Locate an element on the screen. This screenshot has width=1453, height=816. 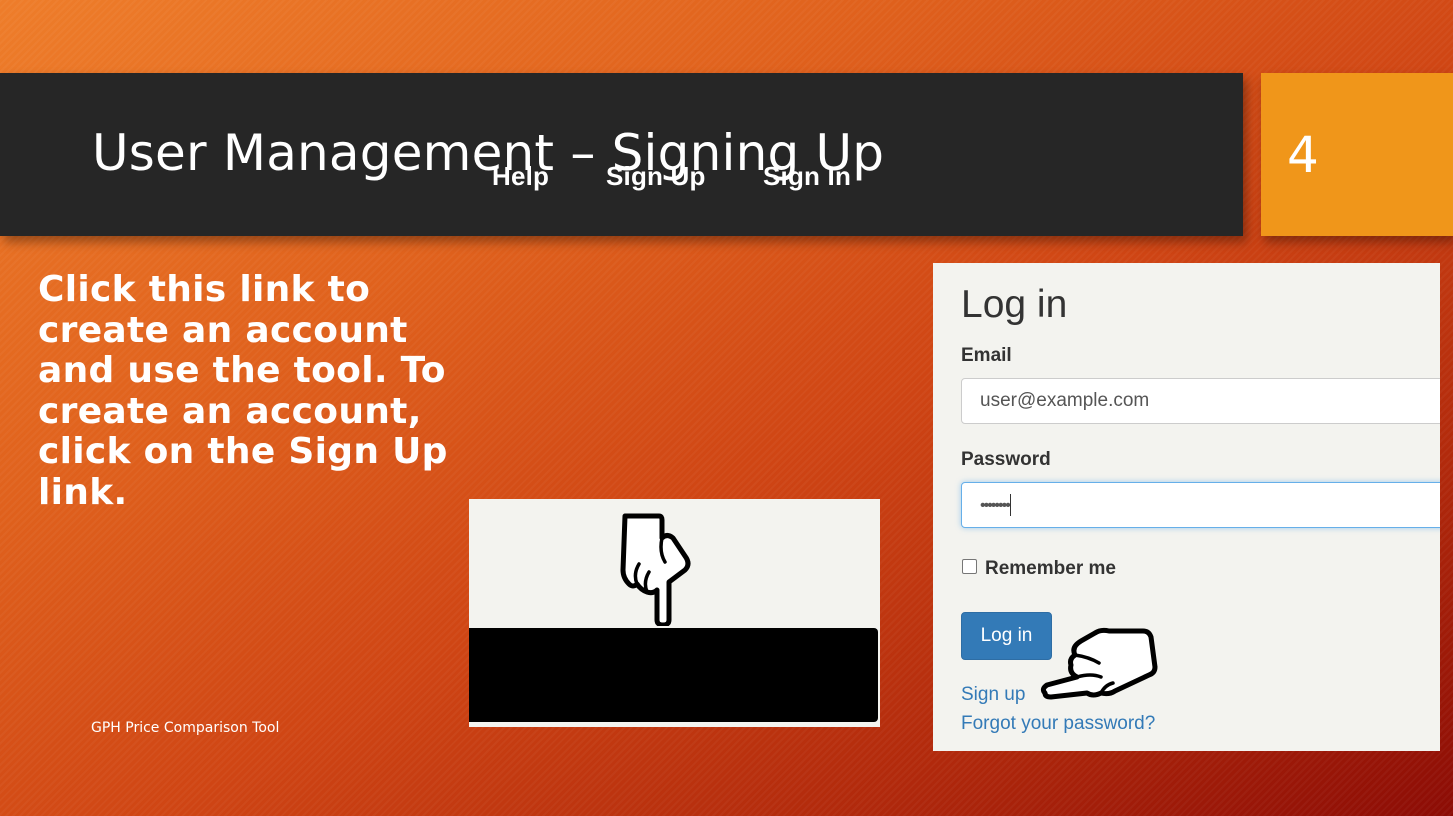
sign-up-link: Sign up is located at coordinates (993, 695).